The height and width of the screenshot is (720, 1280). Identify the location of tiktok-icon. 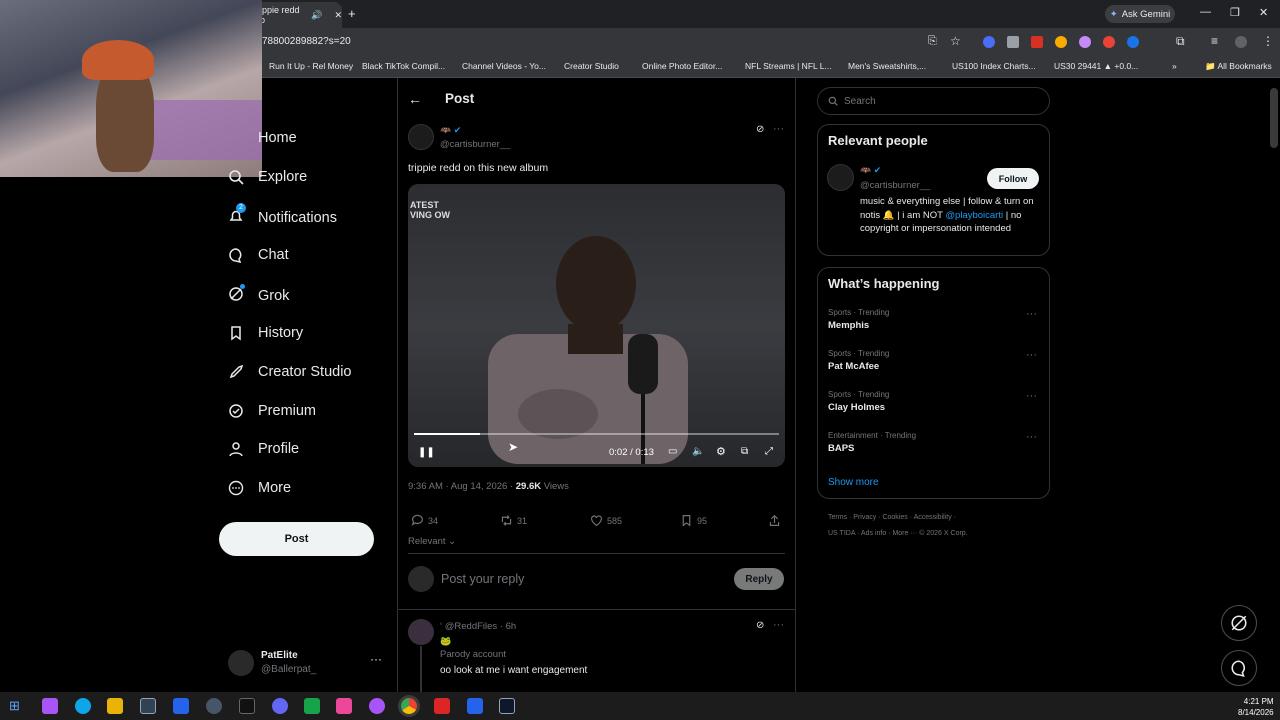
(344, 706).